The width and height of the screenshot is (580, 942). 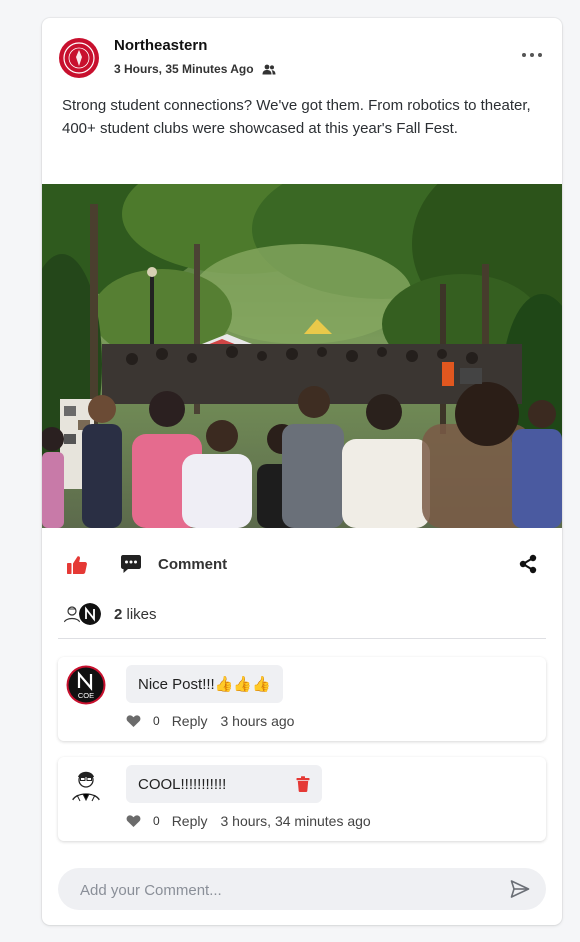 I want to click on comment-text: Nice Post!!!👍👍👍, so click(x=204, y=684).